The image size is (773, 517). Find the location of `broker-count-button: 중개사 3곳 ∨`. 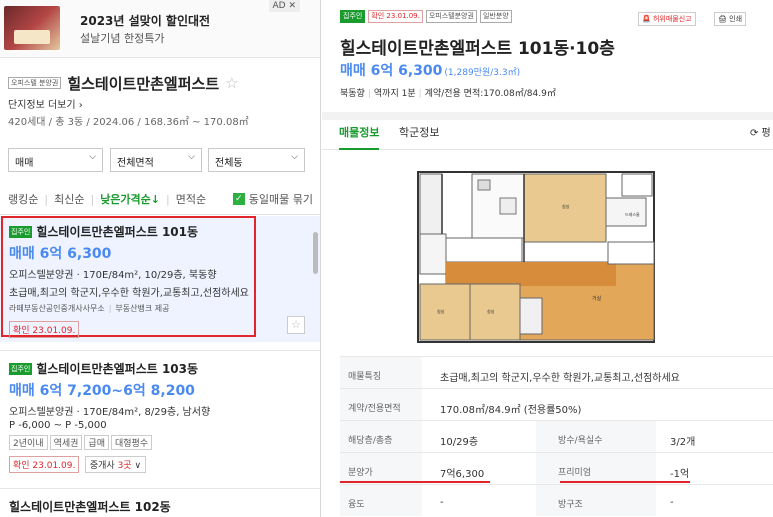

broker-count-button: 중개사 3곳 ∨ is located at coordinates (115, 464).